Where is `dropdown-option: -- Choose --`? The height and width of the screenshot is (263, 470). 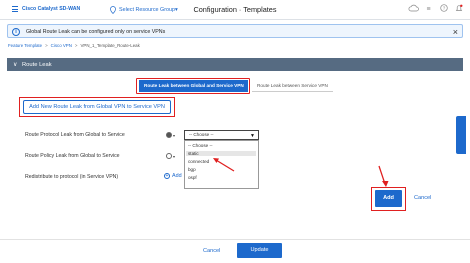 dropdown-option: -- Choose -- is located at coordinates (200, 145).